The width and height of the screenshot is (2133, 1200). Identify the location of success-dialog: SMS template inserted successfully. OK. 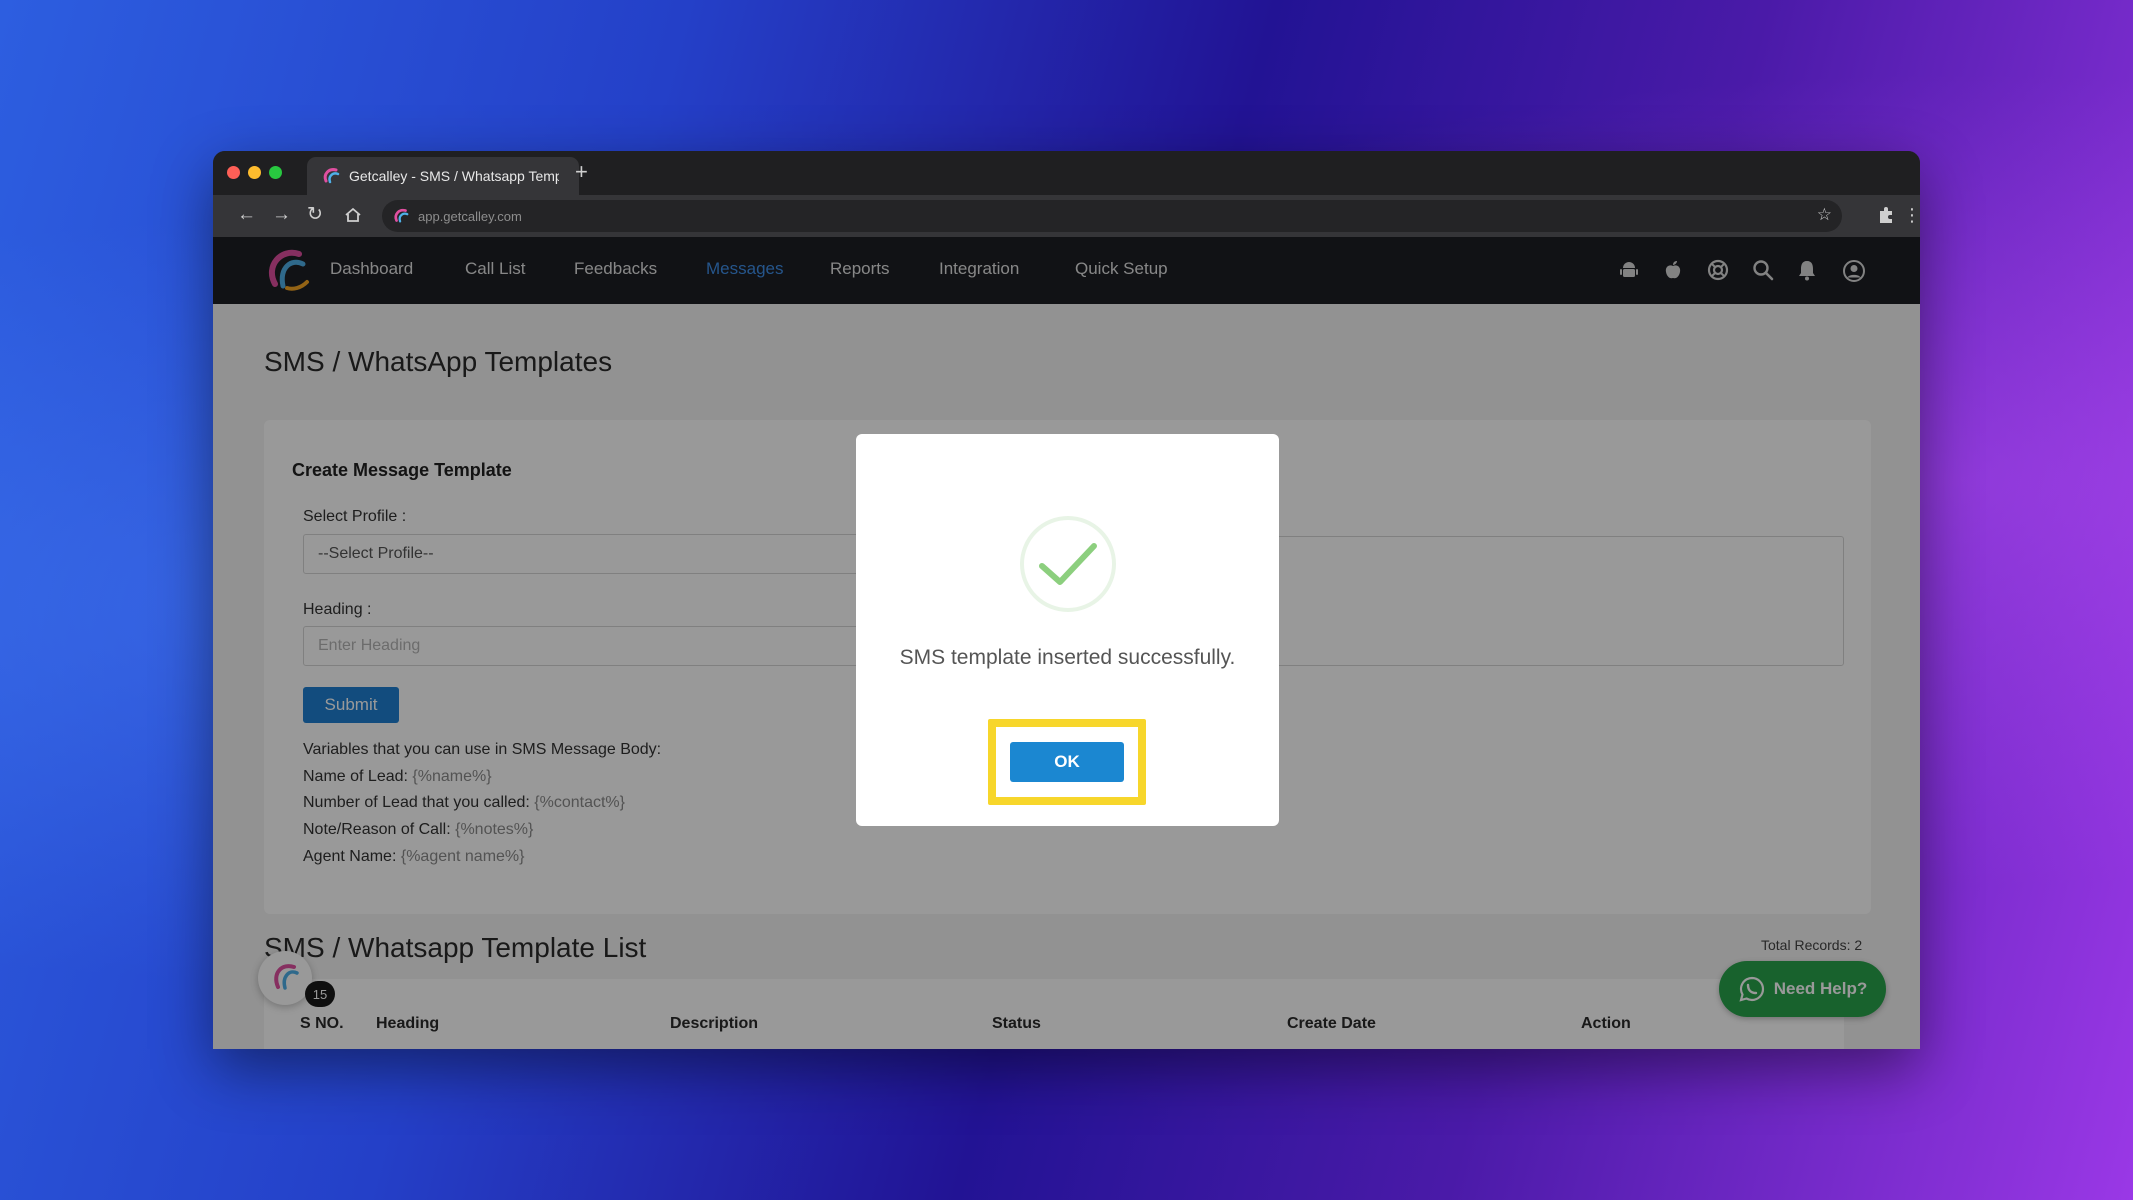
(1067, 630).